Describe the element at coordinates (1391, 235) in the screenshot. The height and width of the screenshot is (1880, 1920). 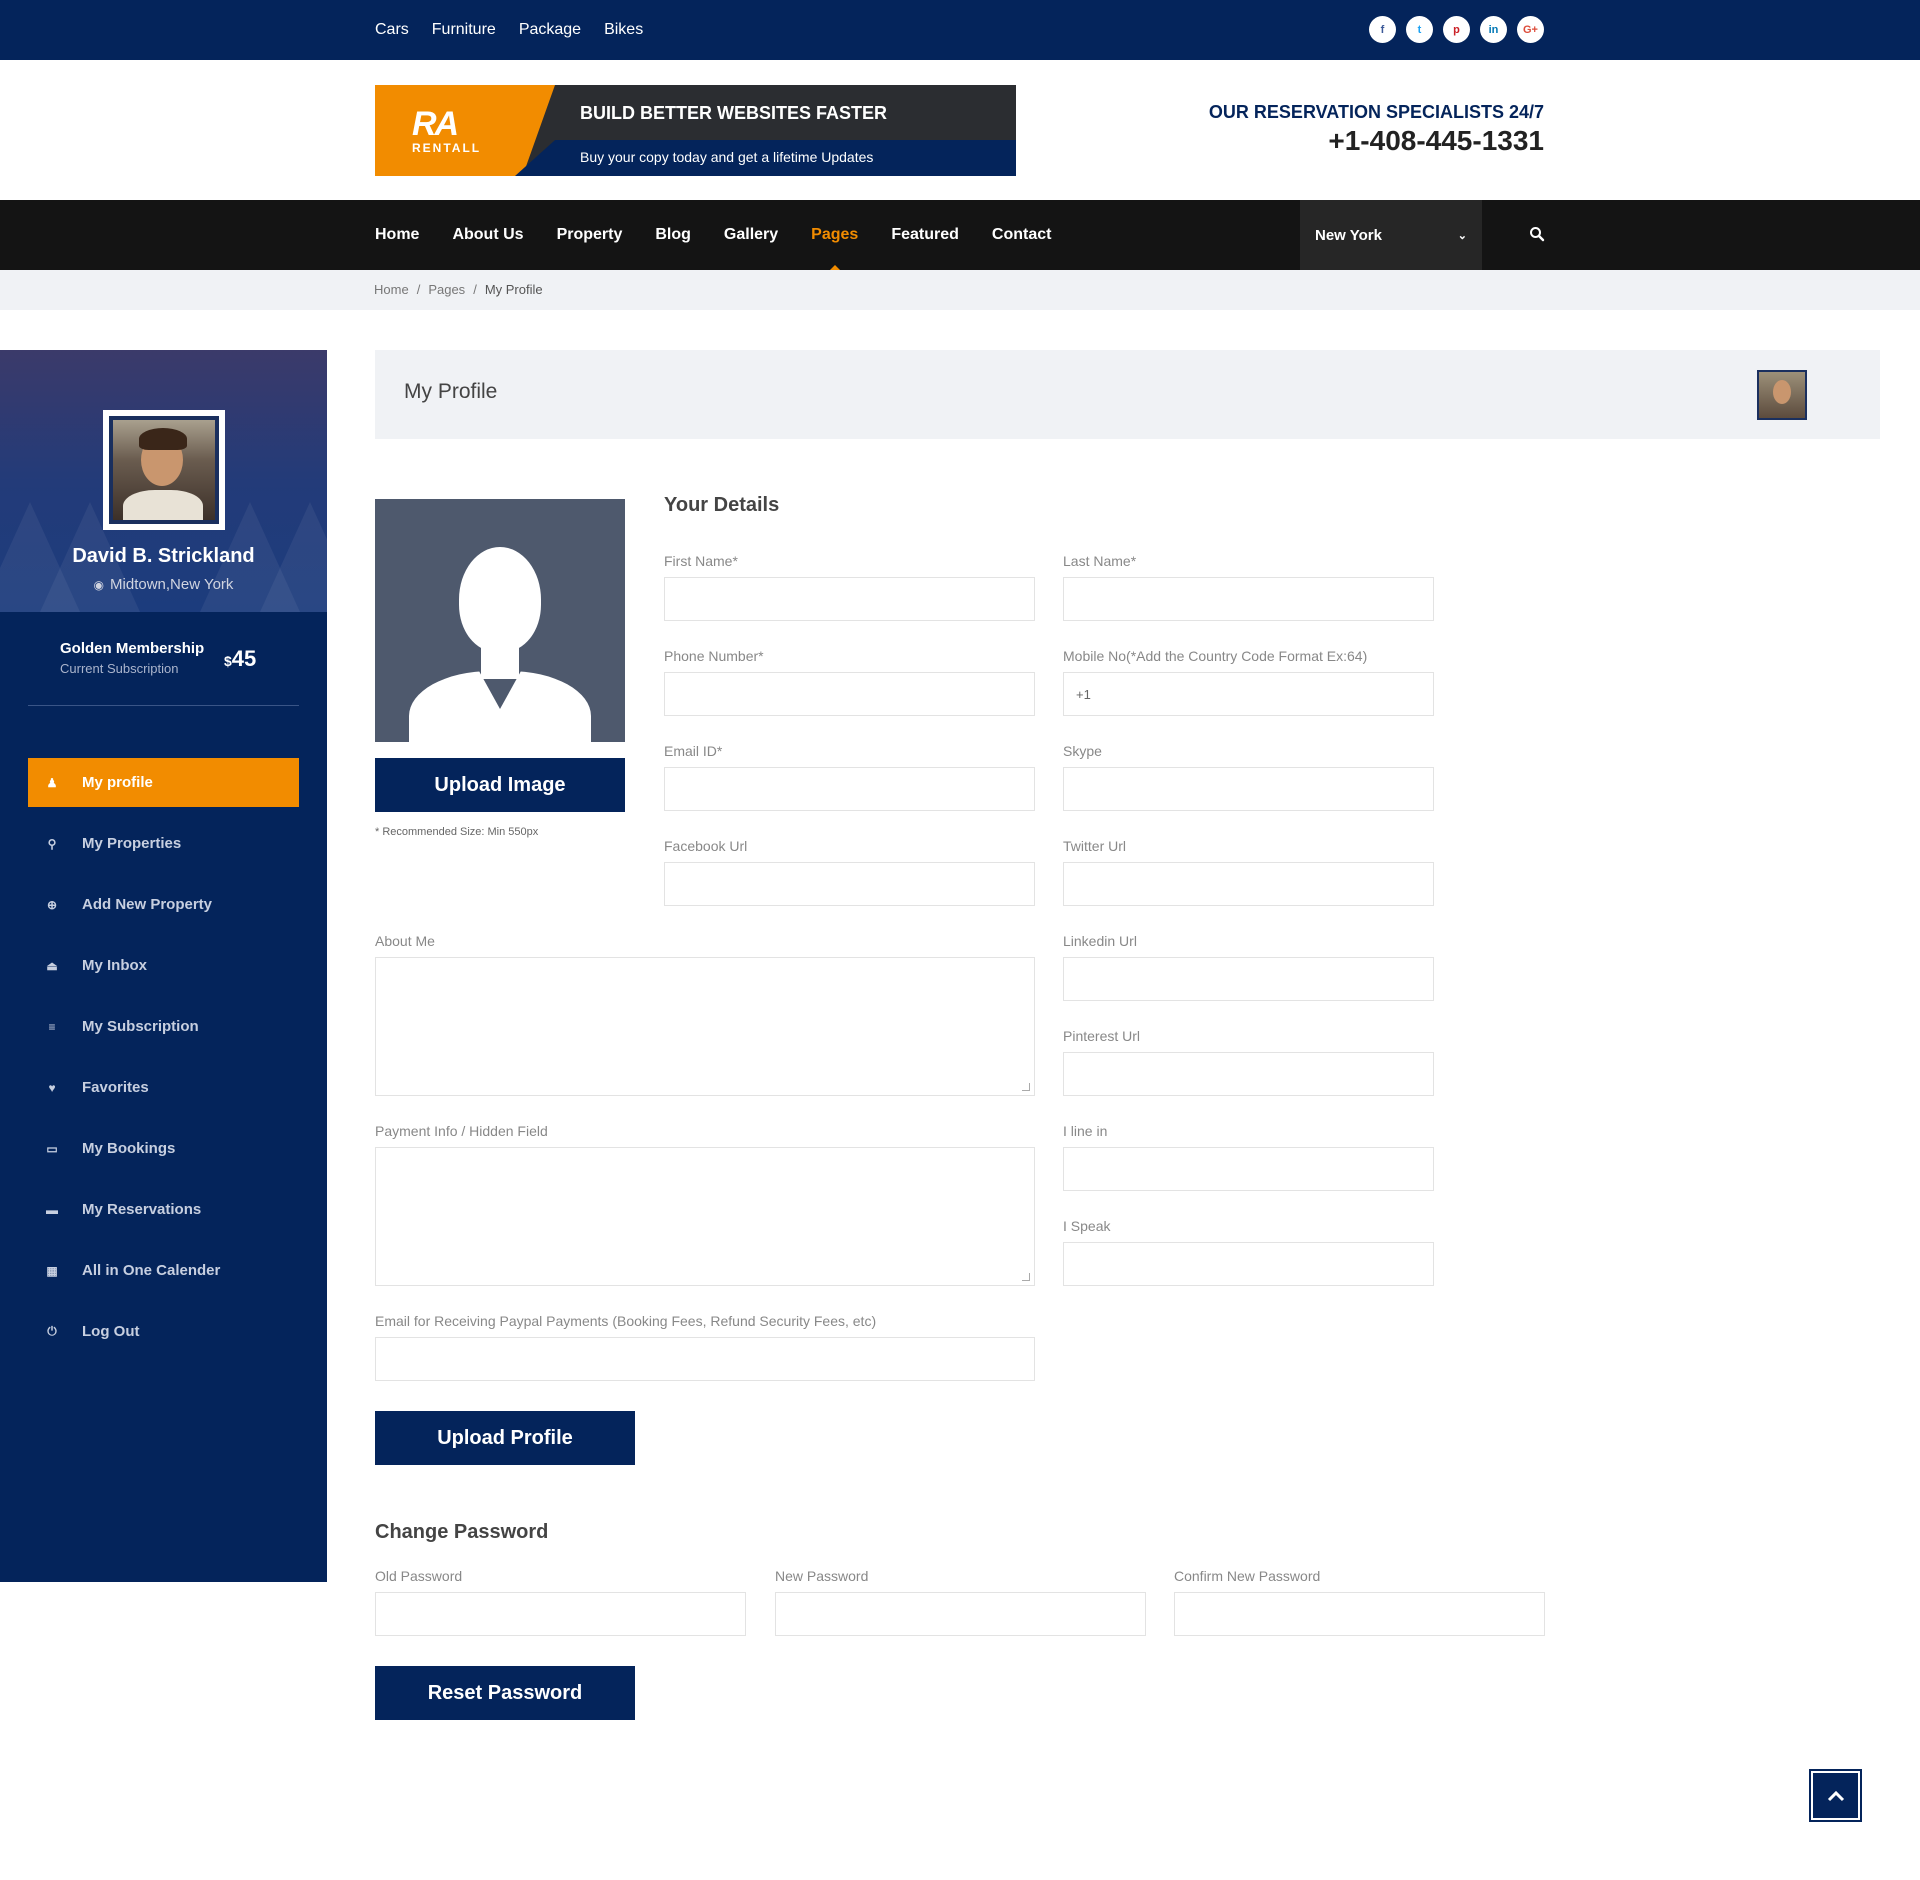
I see `city-select: New York ⌄` at that location.